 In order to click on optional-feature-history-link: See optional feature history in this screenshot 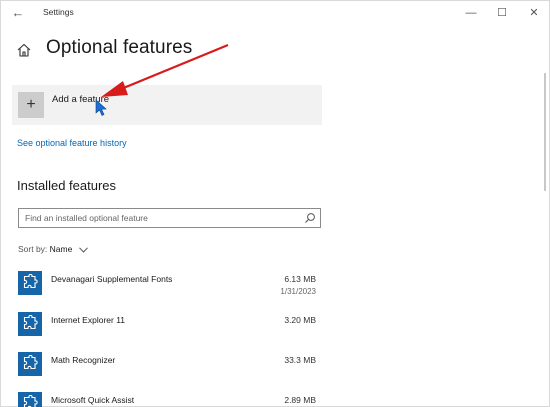, I will do `click(72, 143)`.